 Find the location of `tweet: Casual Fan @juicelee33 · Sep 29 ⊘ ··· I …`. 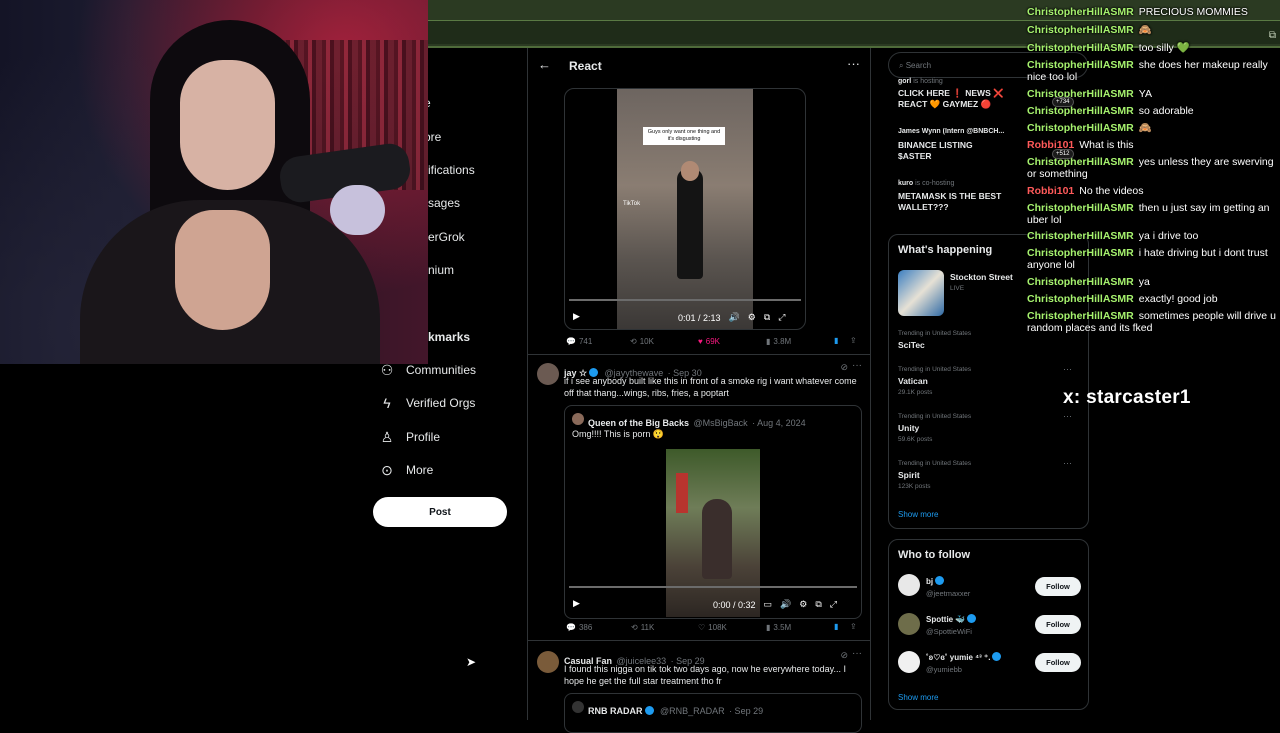

tweet: Casual Fan @juicelee33 · Sep 29 ⊘ ··· I … is located at coordinates (699, 686).